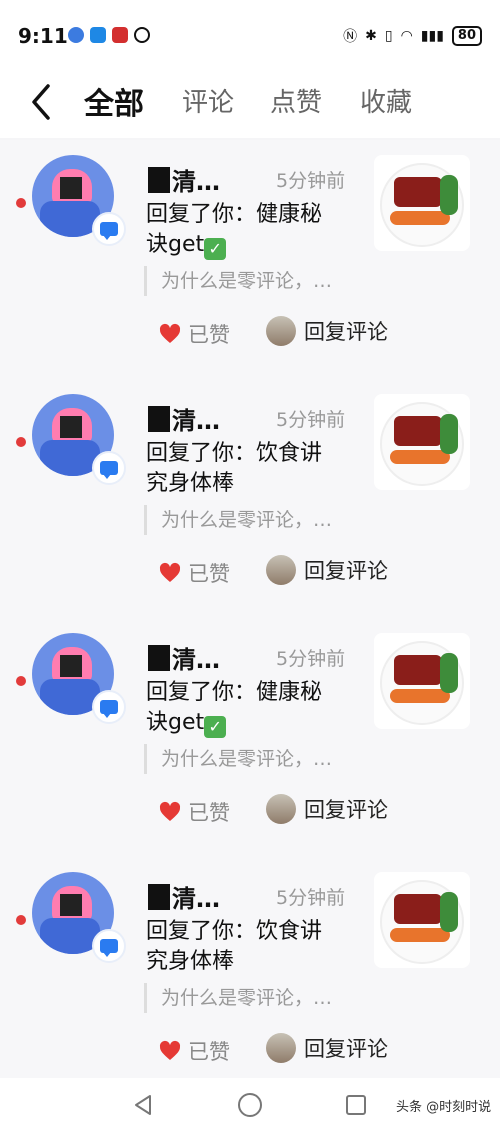  I want to click on status-app-icons, so click(109, 35).